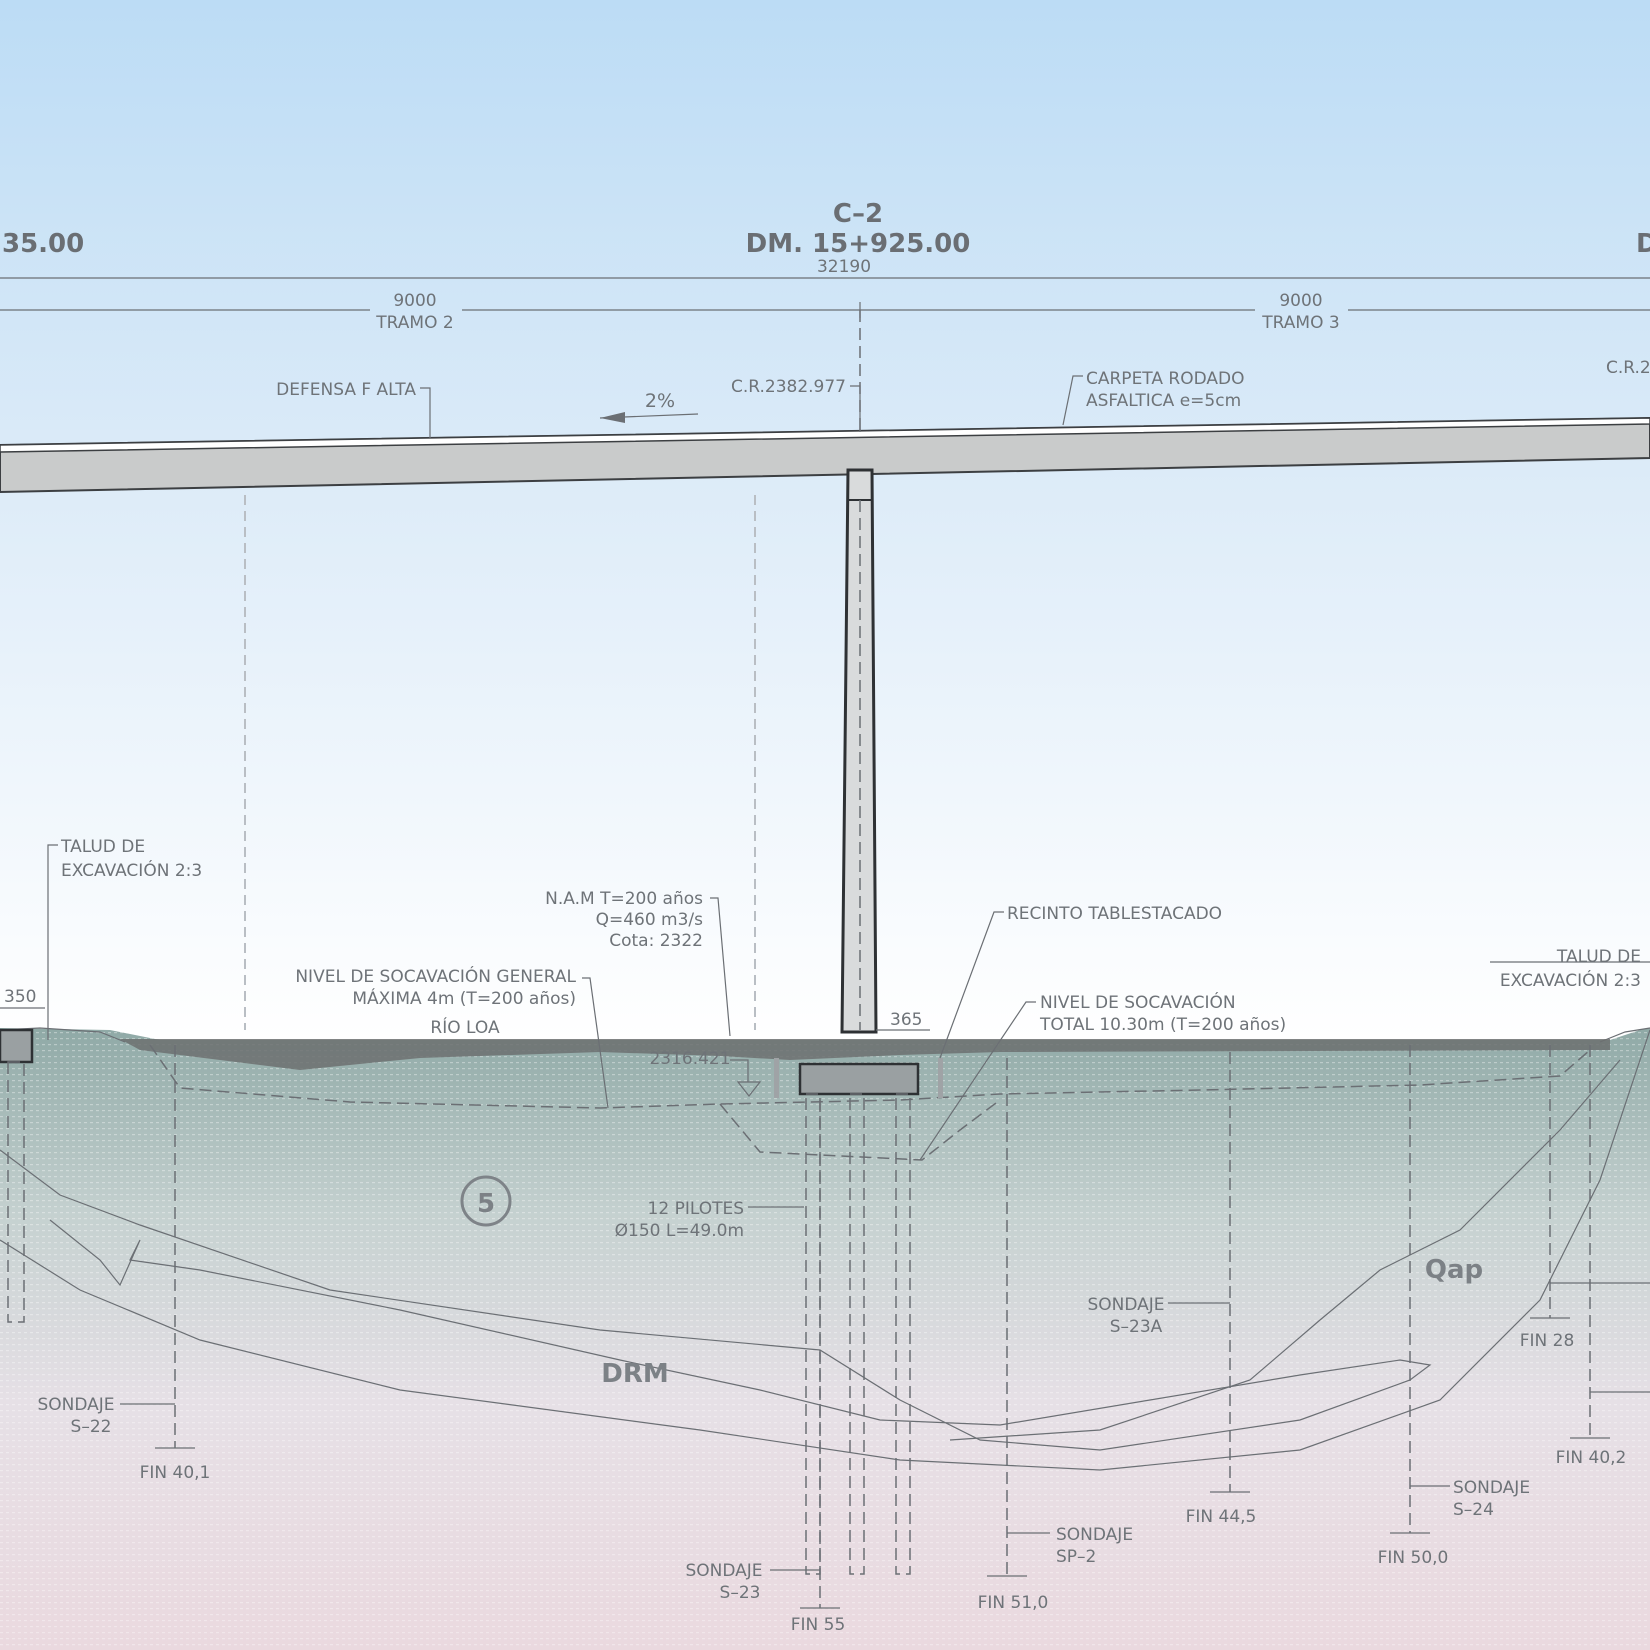 The image size is (1650, 1650). What do you see at coordinates (1221, 1517) in the screenshot?
I see `borehole-s23a-end: FIN 44,5` at bounding box center [1221, 1517].